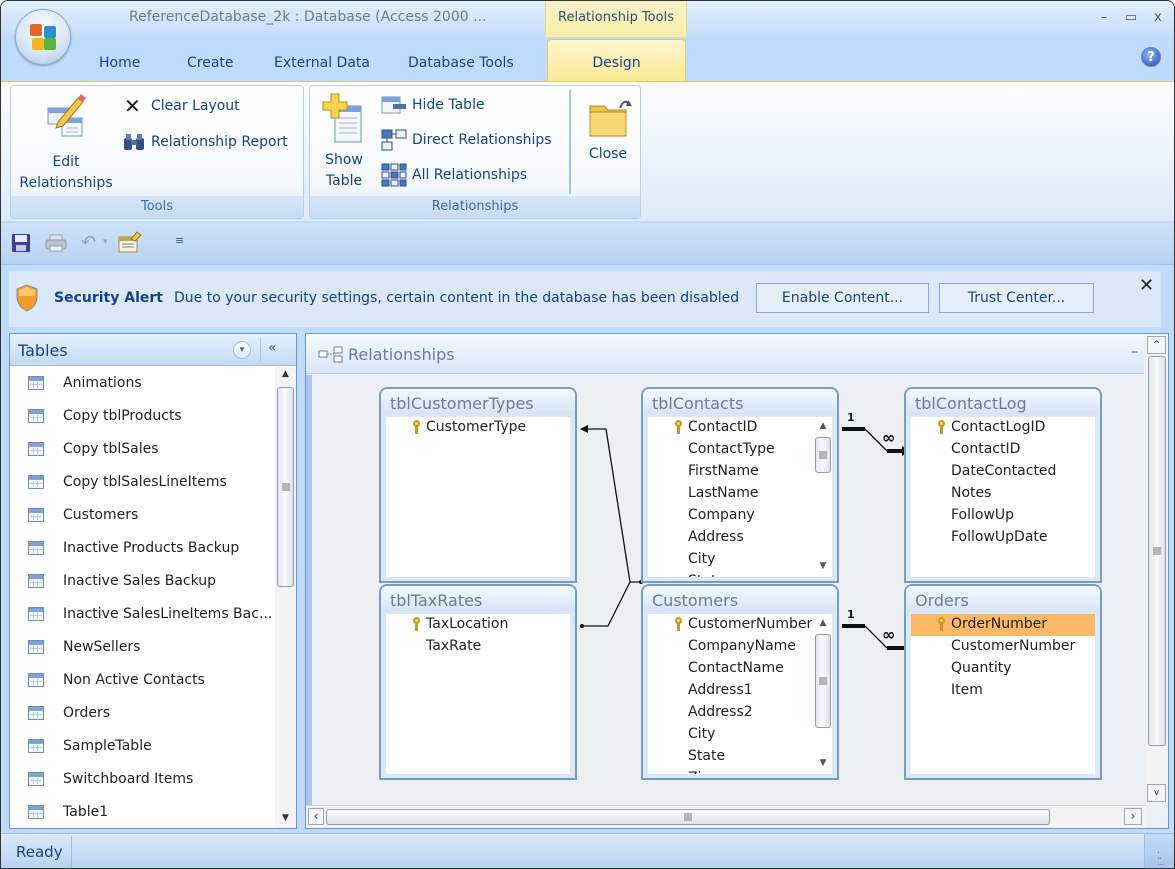 The height and width of the screenshot is (869, 1175). Describe the element at coordinates (285, 597) in the screenshot. I see `nav-pane-scrollbar: ▲ ▼` at that location.